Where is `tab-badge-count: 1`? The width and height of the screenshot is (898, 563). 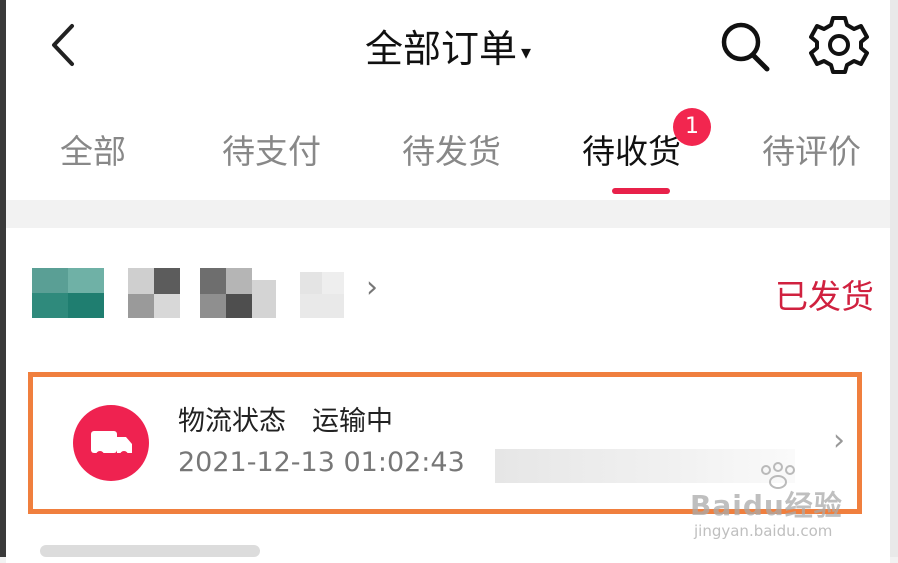
tab-badge-count: 1 is located at coordinates (692, 127).